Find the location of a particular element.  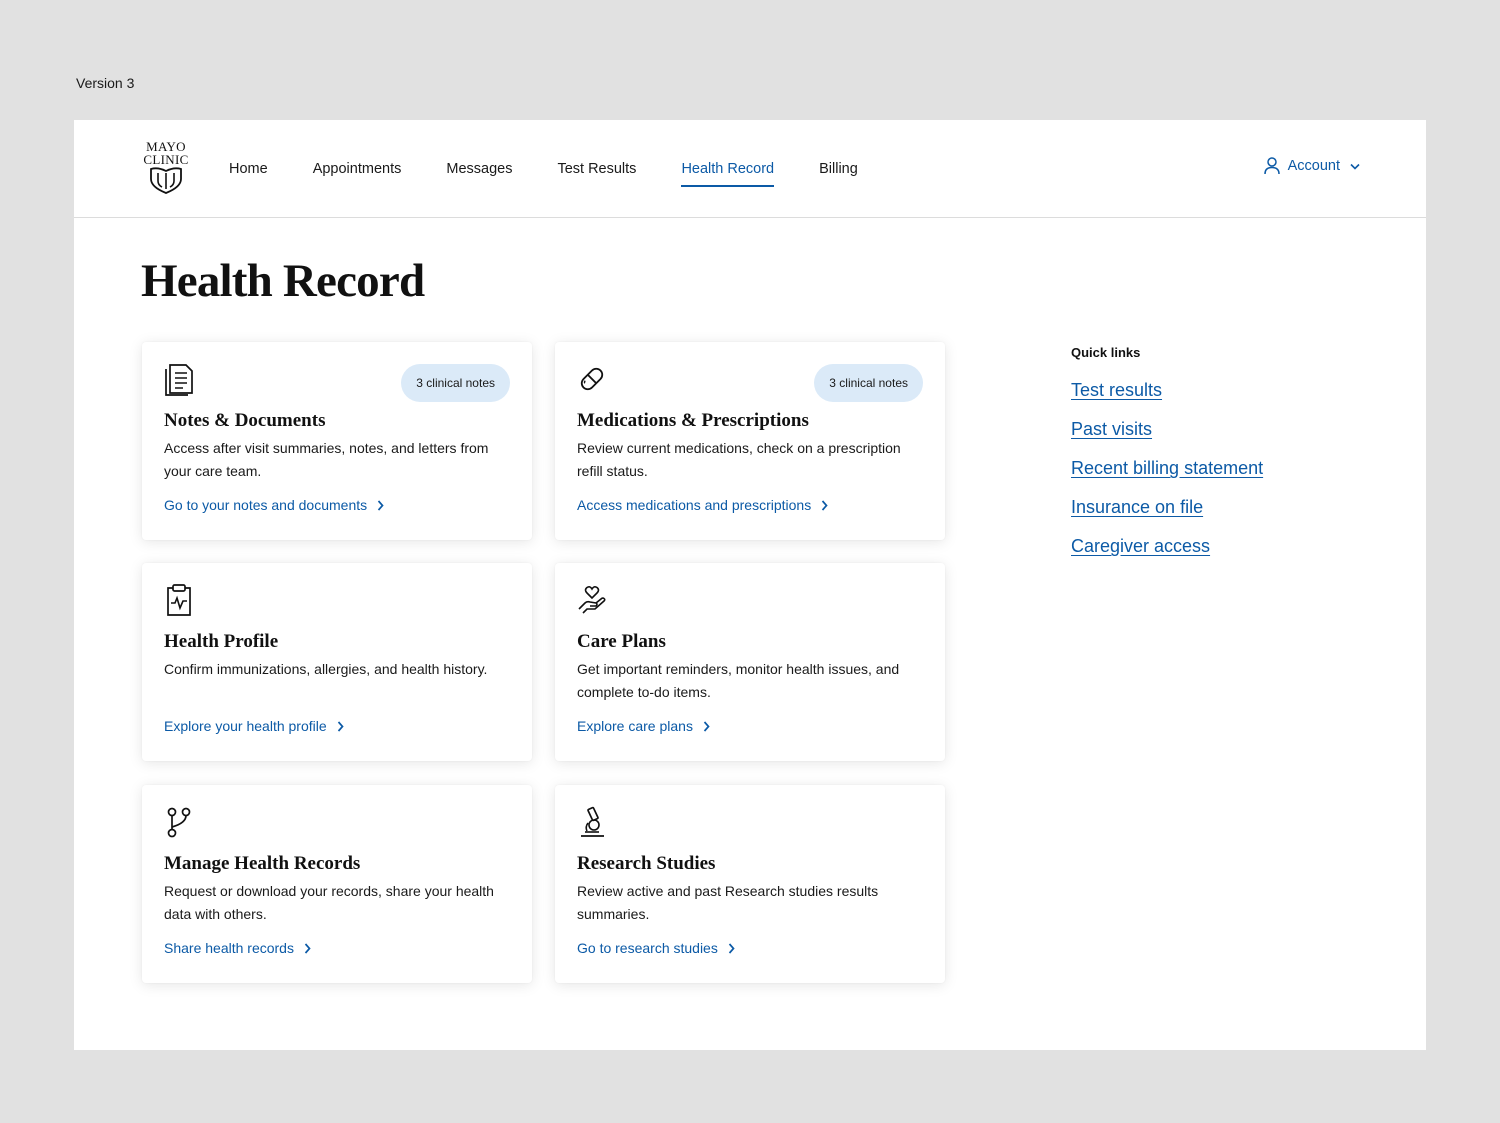

logo-text-line2: CLINIC is located at coordinates (166, 159).